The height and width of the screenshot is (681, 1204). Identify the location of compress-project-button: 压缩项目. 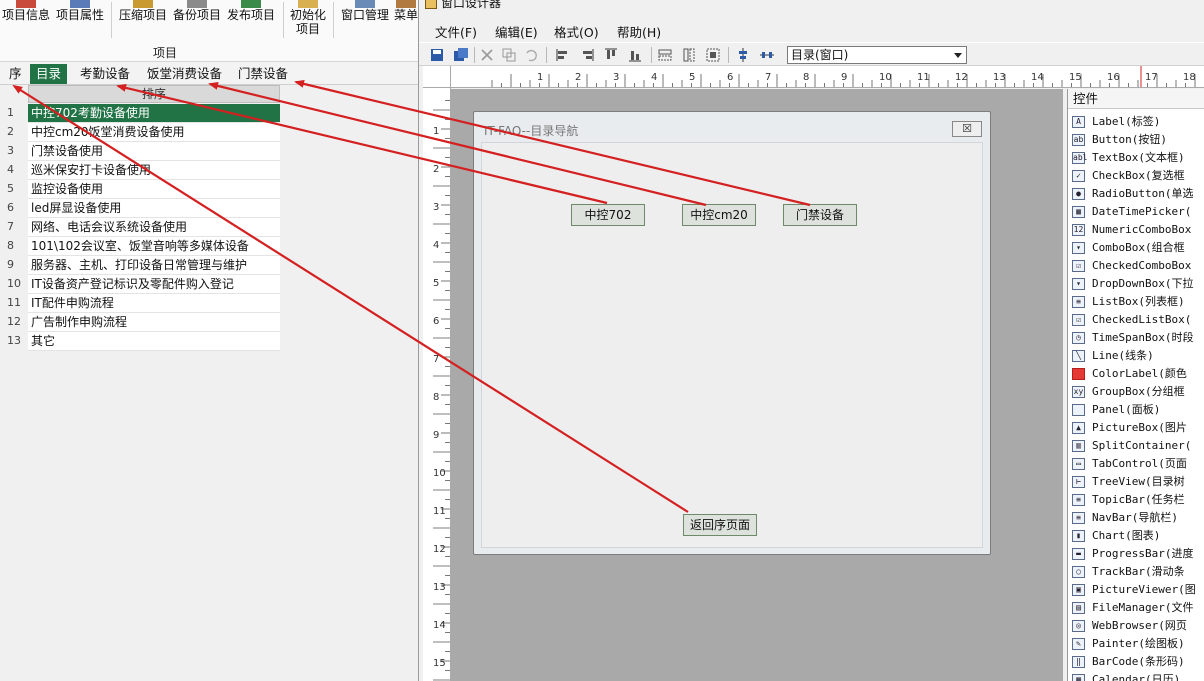
(143, 11).